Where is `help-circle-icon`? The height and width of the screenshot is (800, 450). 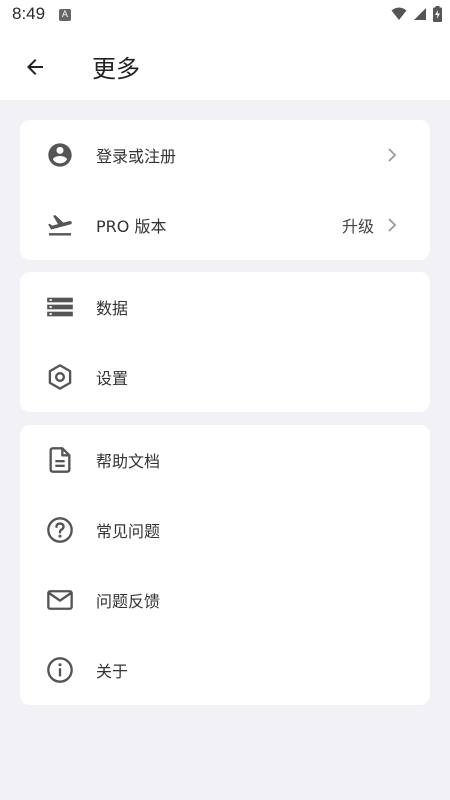
help-circle-icon is located at coordinates (60, 530).